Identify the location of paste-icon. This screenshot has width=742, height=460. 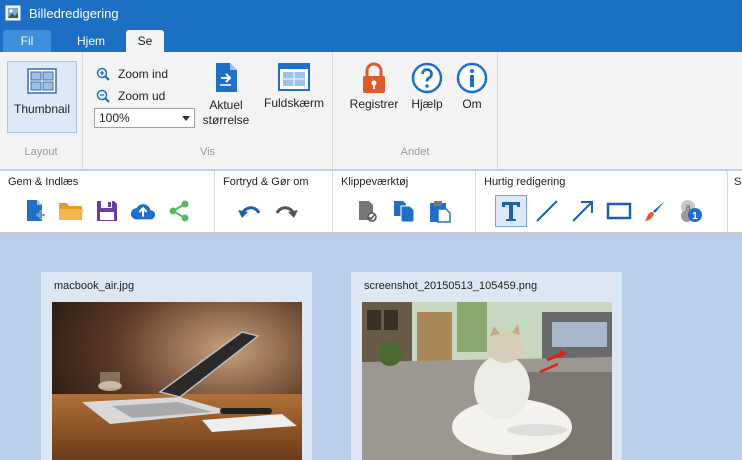
(440, 212).